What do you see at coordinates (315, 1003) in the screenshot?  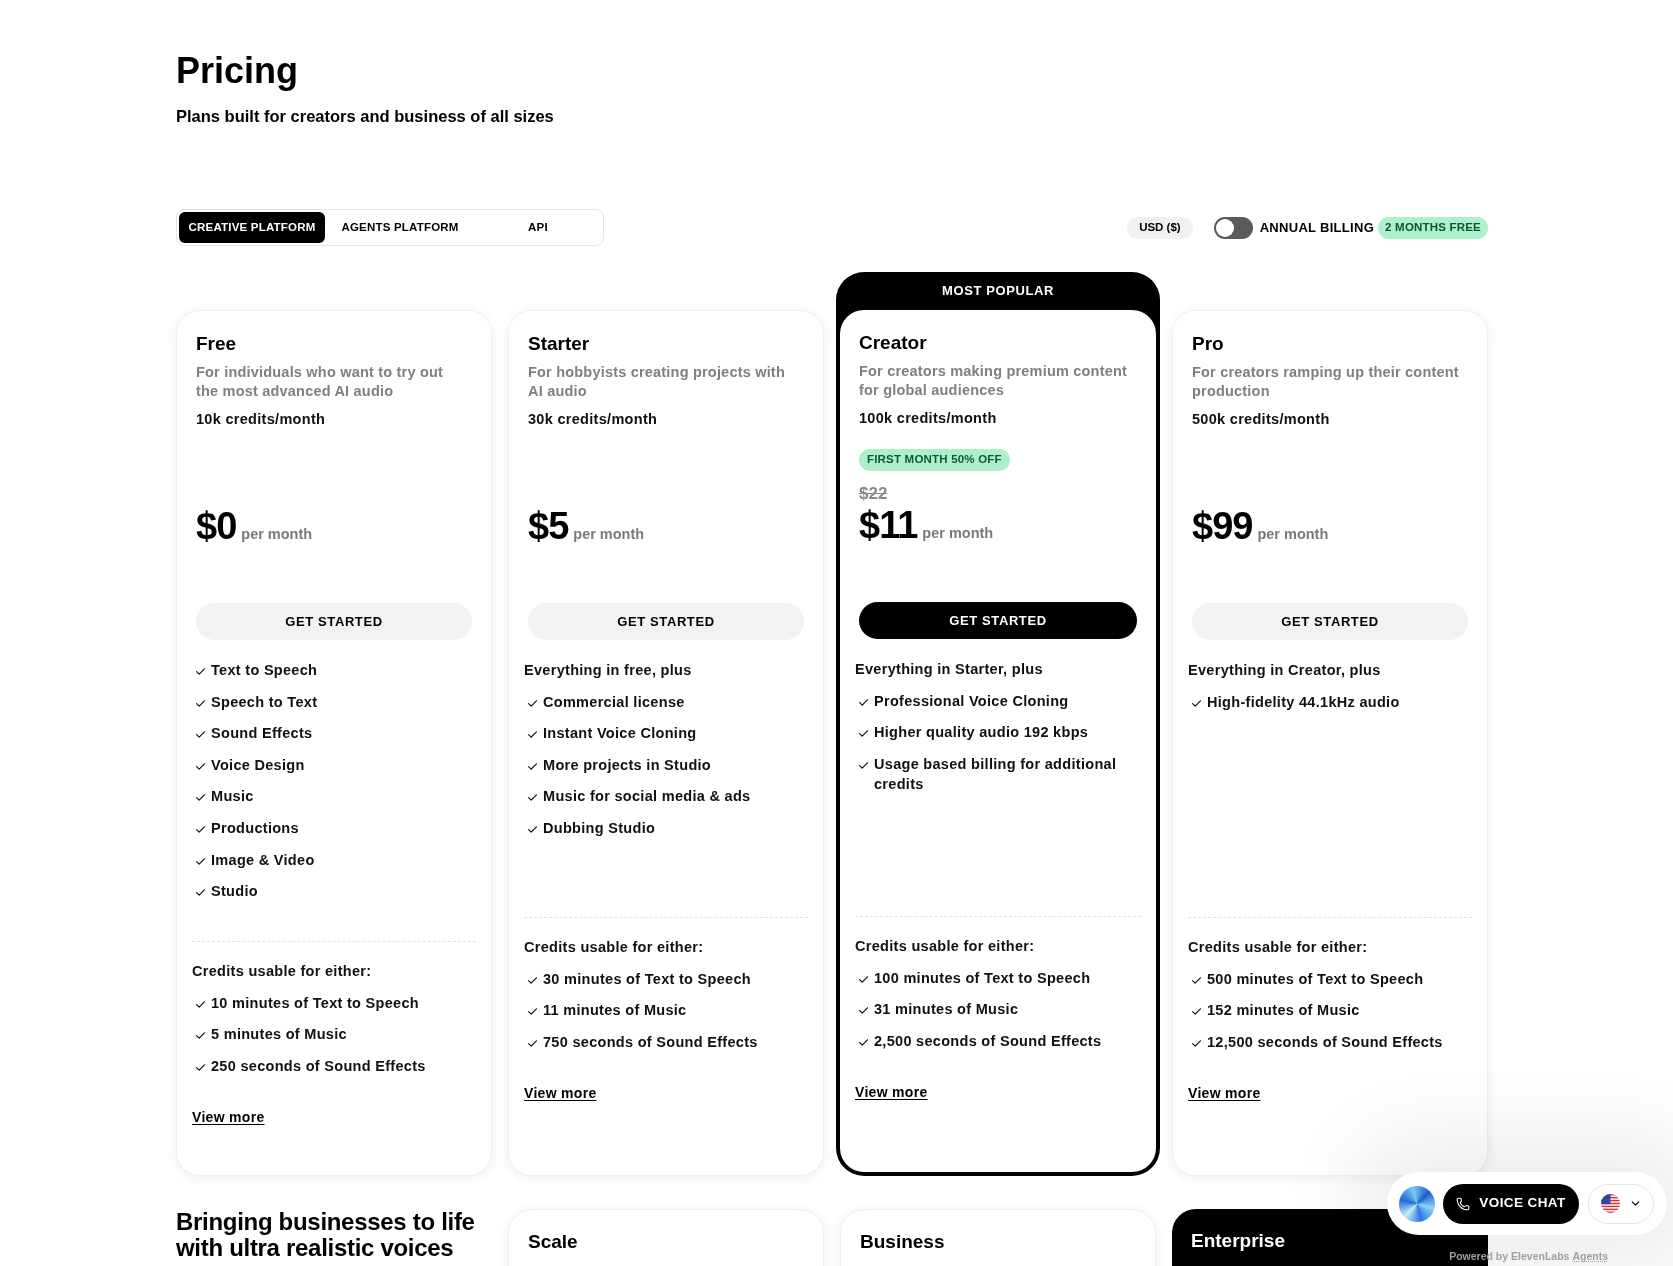 I see `credit-use-text: 10 minutes of Text to Speech` at bounding box center [315, 1003].